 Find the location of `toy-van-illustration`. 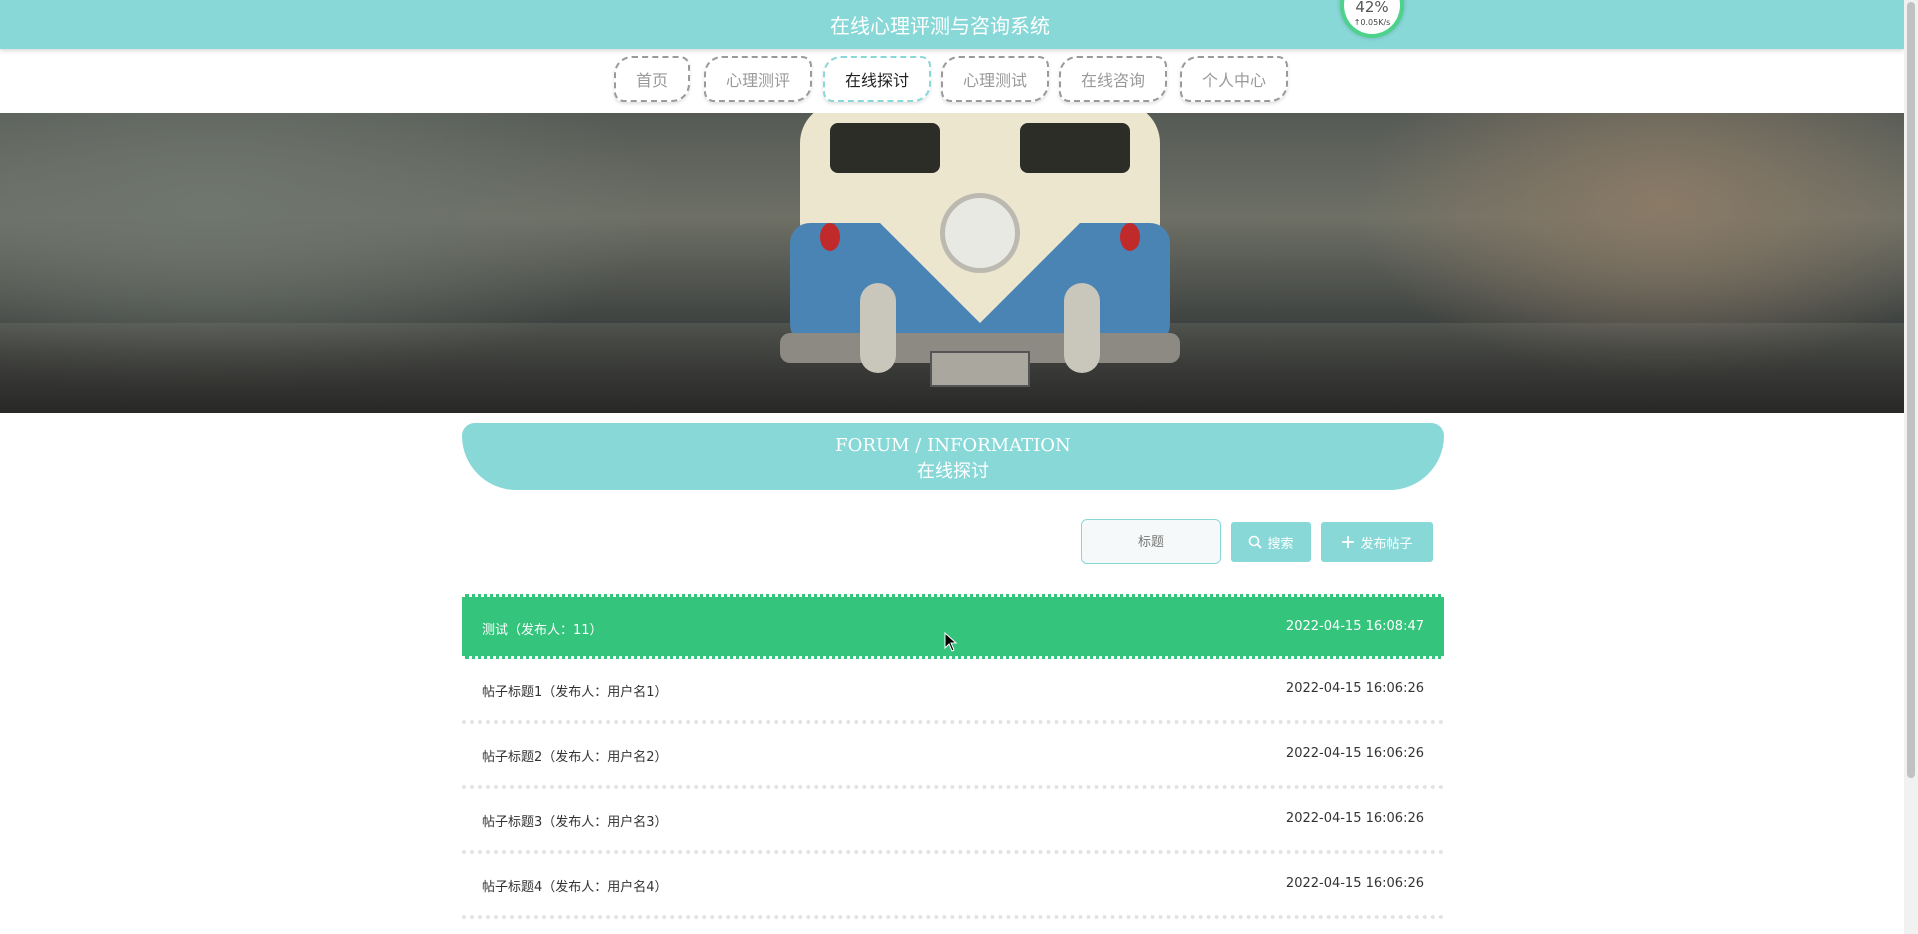

toy-van-illustration is located at coordinates (980, 258).